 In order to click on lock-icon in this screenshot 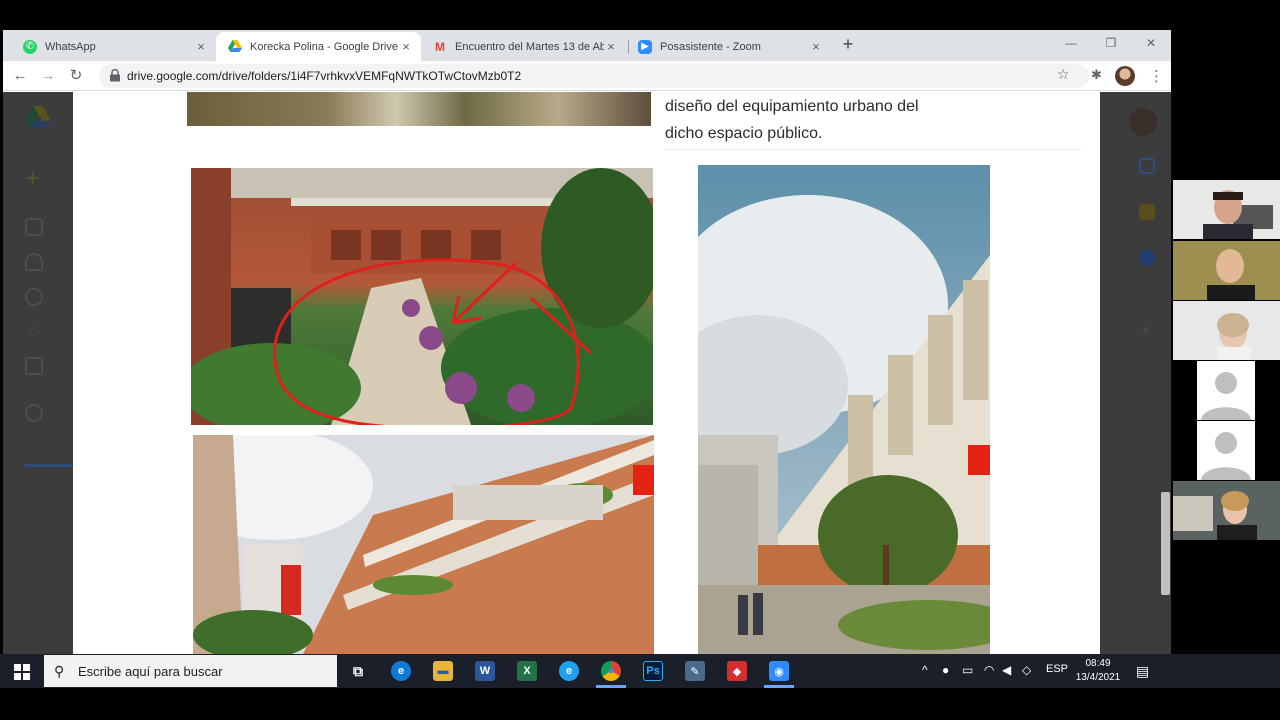, I will do `click(115, 75)`.